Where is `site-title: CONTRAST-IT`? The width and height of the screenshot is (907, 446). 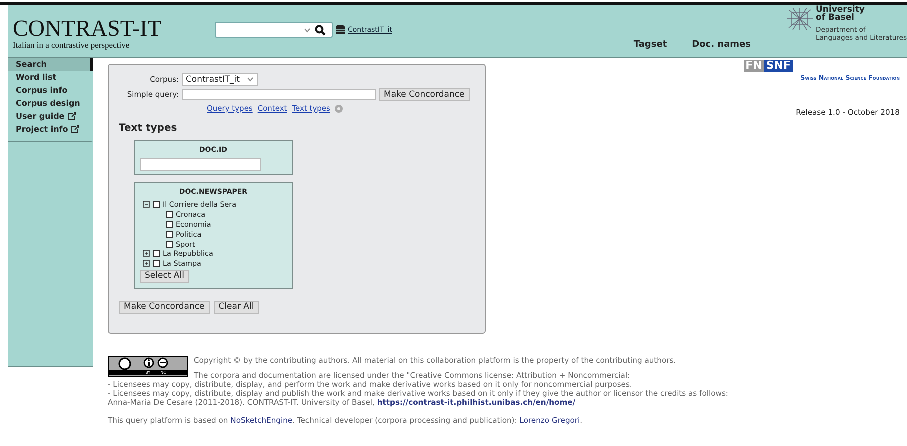
site-title: CONTRAST-IT is located at coordinates (88, 29).